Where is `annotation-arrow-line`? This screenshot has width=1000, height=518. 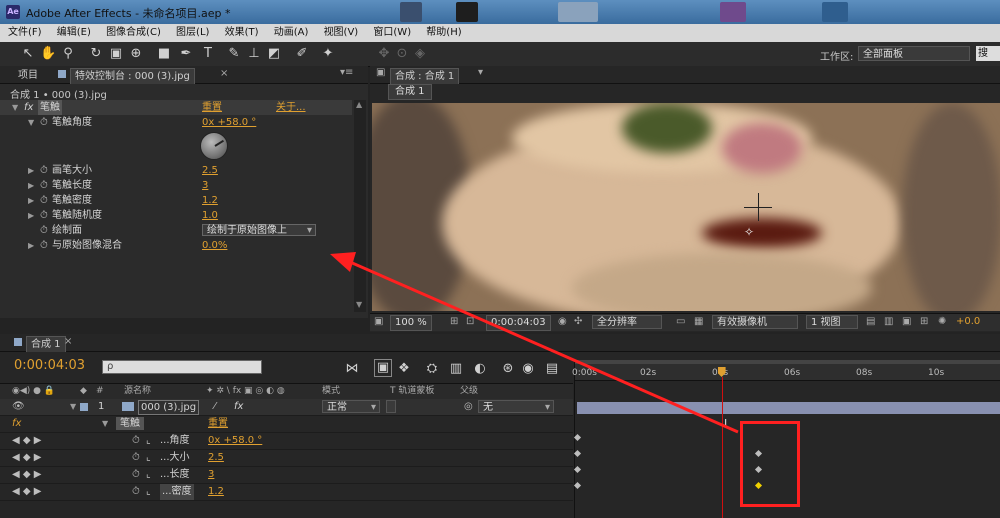 annotation-arrow-line is located at coordinates (544, 347).